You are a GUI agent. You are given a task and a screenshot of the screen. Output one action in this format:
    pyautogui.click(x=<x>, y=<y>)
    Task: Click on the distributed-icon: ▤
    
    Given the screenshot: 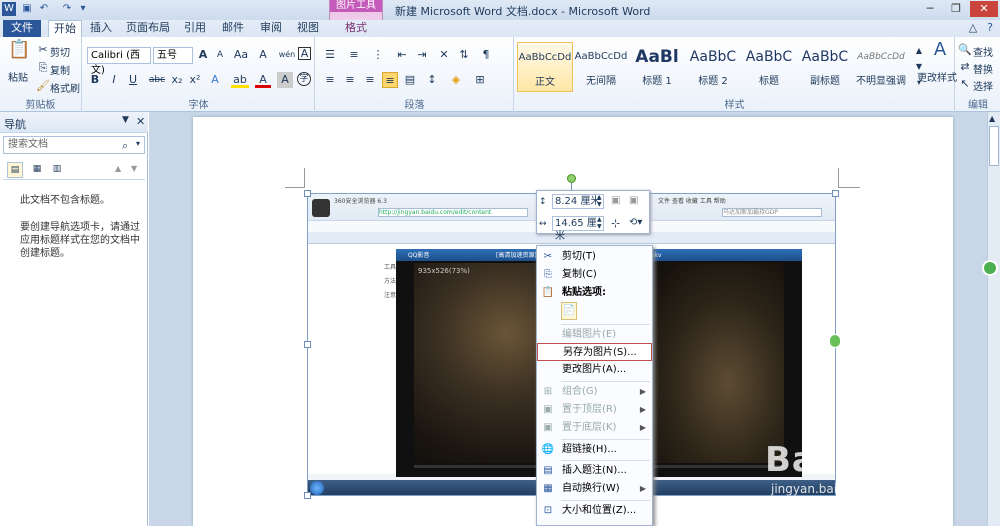 What is the action you would take?
    pyautogui.click(x=410, y=80)
    